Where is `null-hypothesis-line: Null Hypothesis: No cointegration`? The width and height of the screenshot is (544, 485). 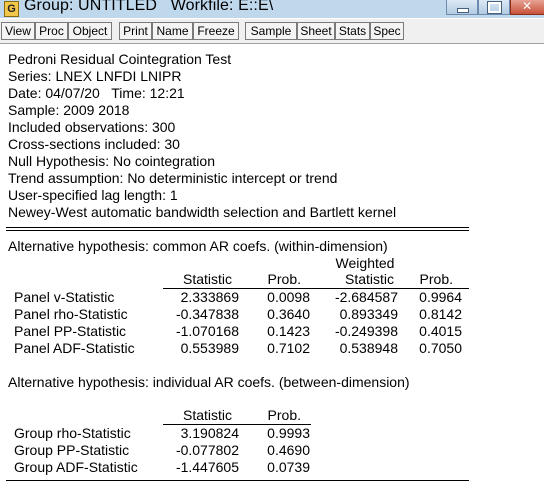
null-hypothesis-line: Null Hypothesis: No cointegration is located at coordinates (111, 161).